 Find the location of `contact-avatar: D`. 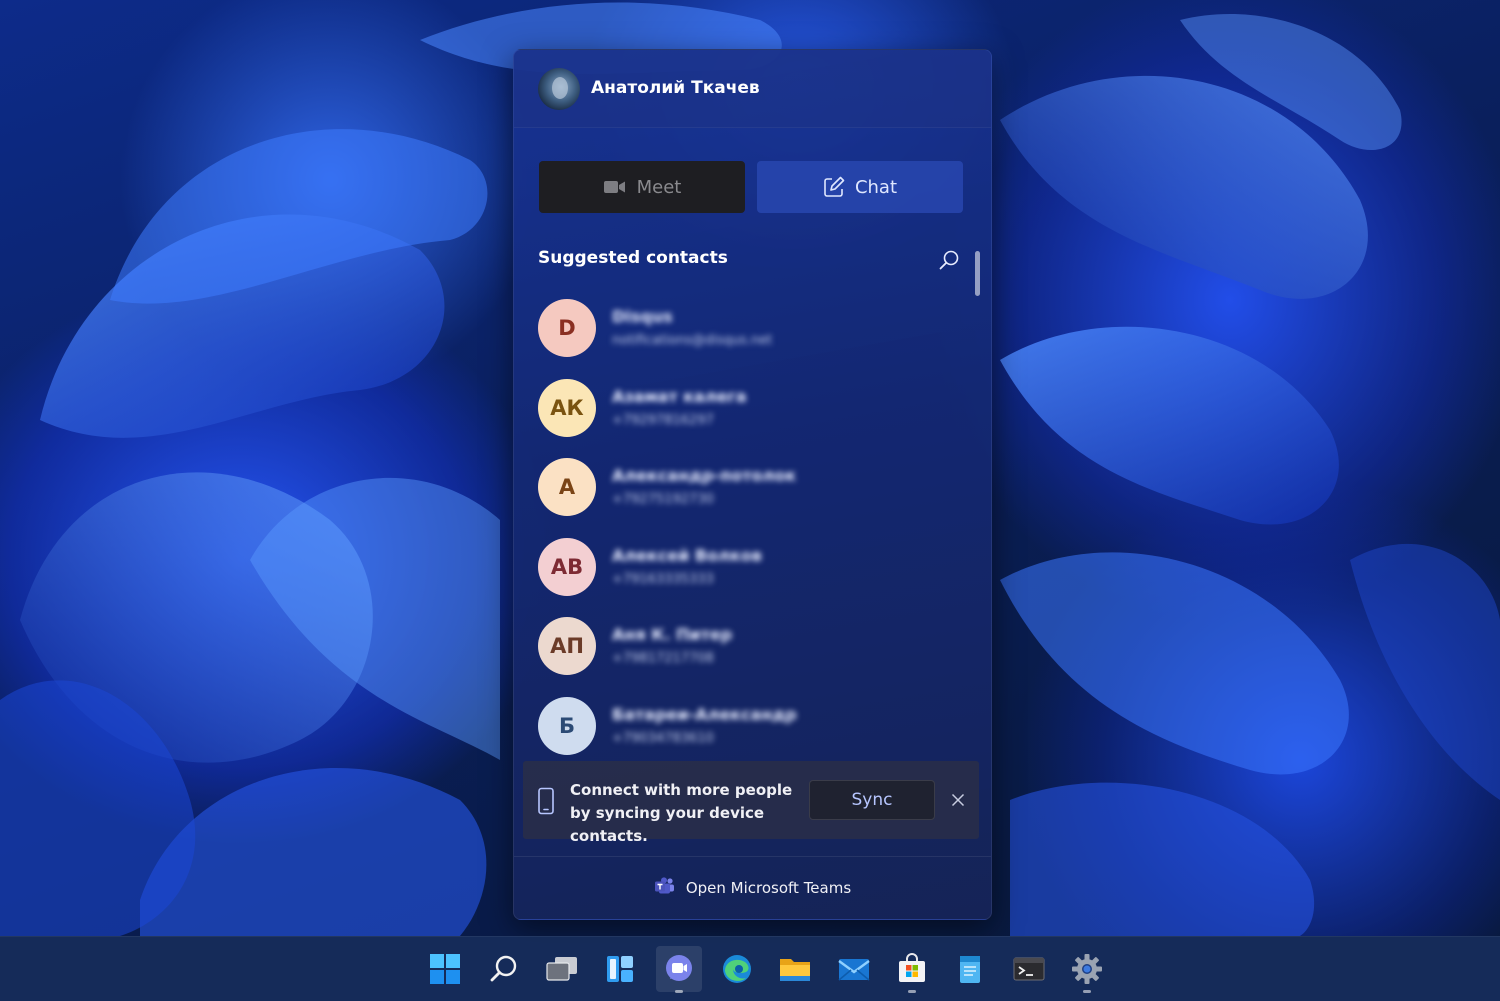

contact-avatar: D is located at coordinates (567, 328).